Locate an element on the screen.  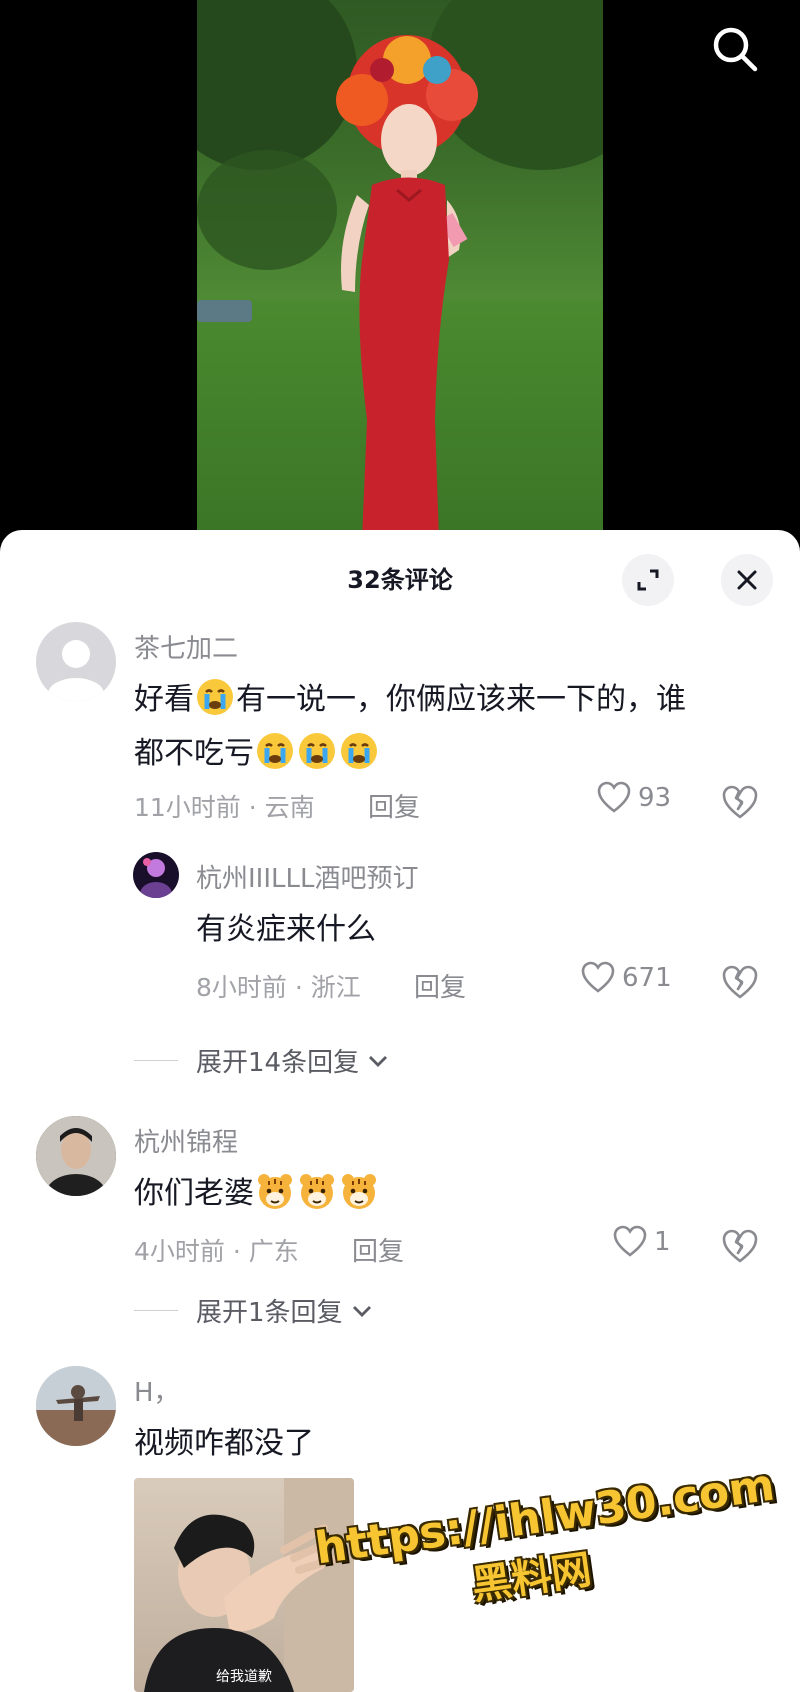
search-icon is located at coordinates (735, 49).